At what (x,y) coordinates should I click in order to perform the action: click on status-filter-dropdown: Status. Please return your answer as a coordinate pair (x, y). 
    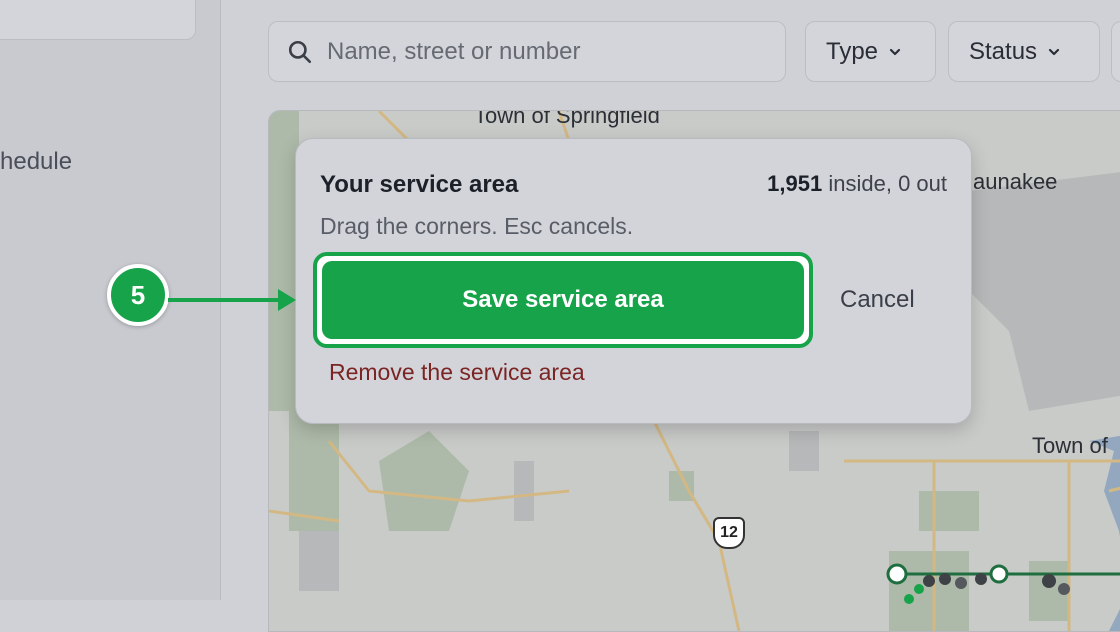
    Looking at the image, I should click on (1024, 51).